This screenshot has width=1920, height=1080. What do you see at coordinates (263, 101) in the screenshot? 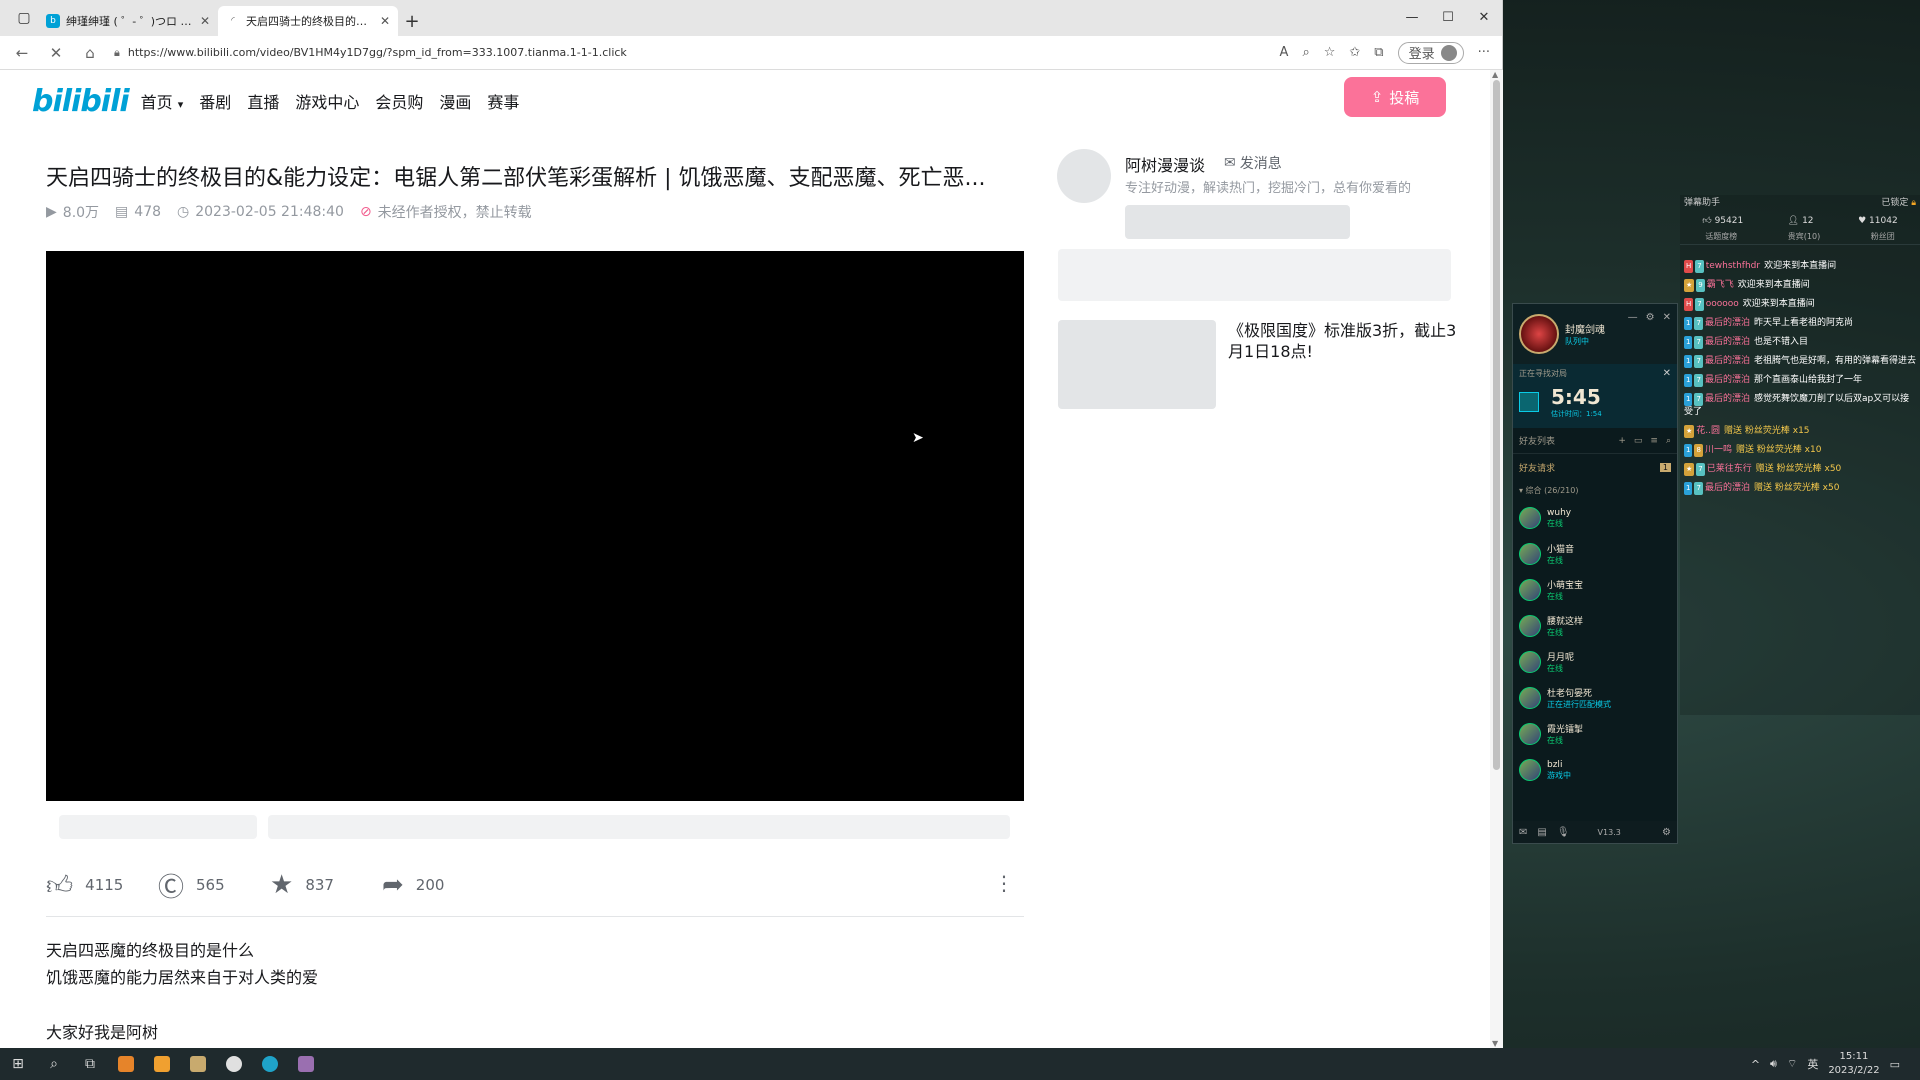
I see `nav-live: 直播` at bounding box center [263, 101].